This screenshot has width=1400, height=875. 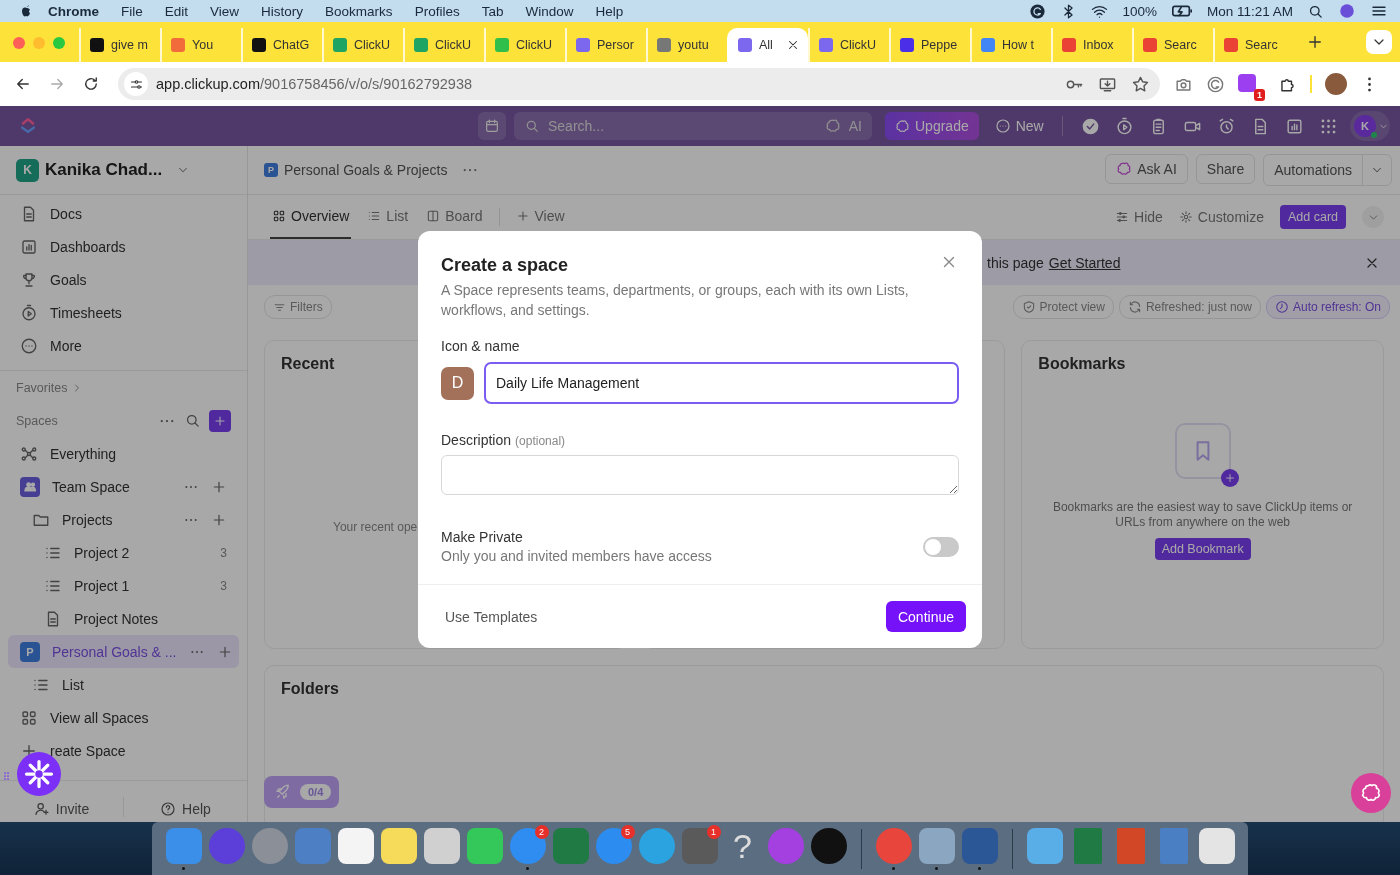 I want to click on ai-button, so click(x=1371, y=793).